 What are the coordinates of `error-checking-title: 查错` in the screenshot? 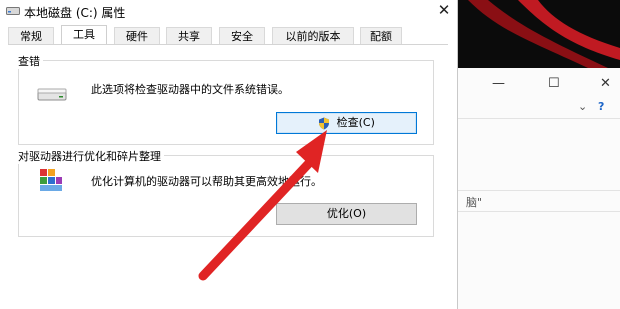 It's located at (29, 61).